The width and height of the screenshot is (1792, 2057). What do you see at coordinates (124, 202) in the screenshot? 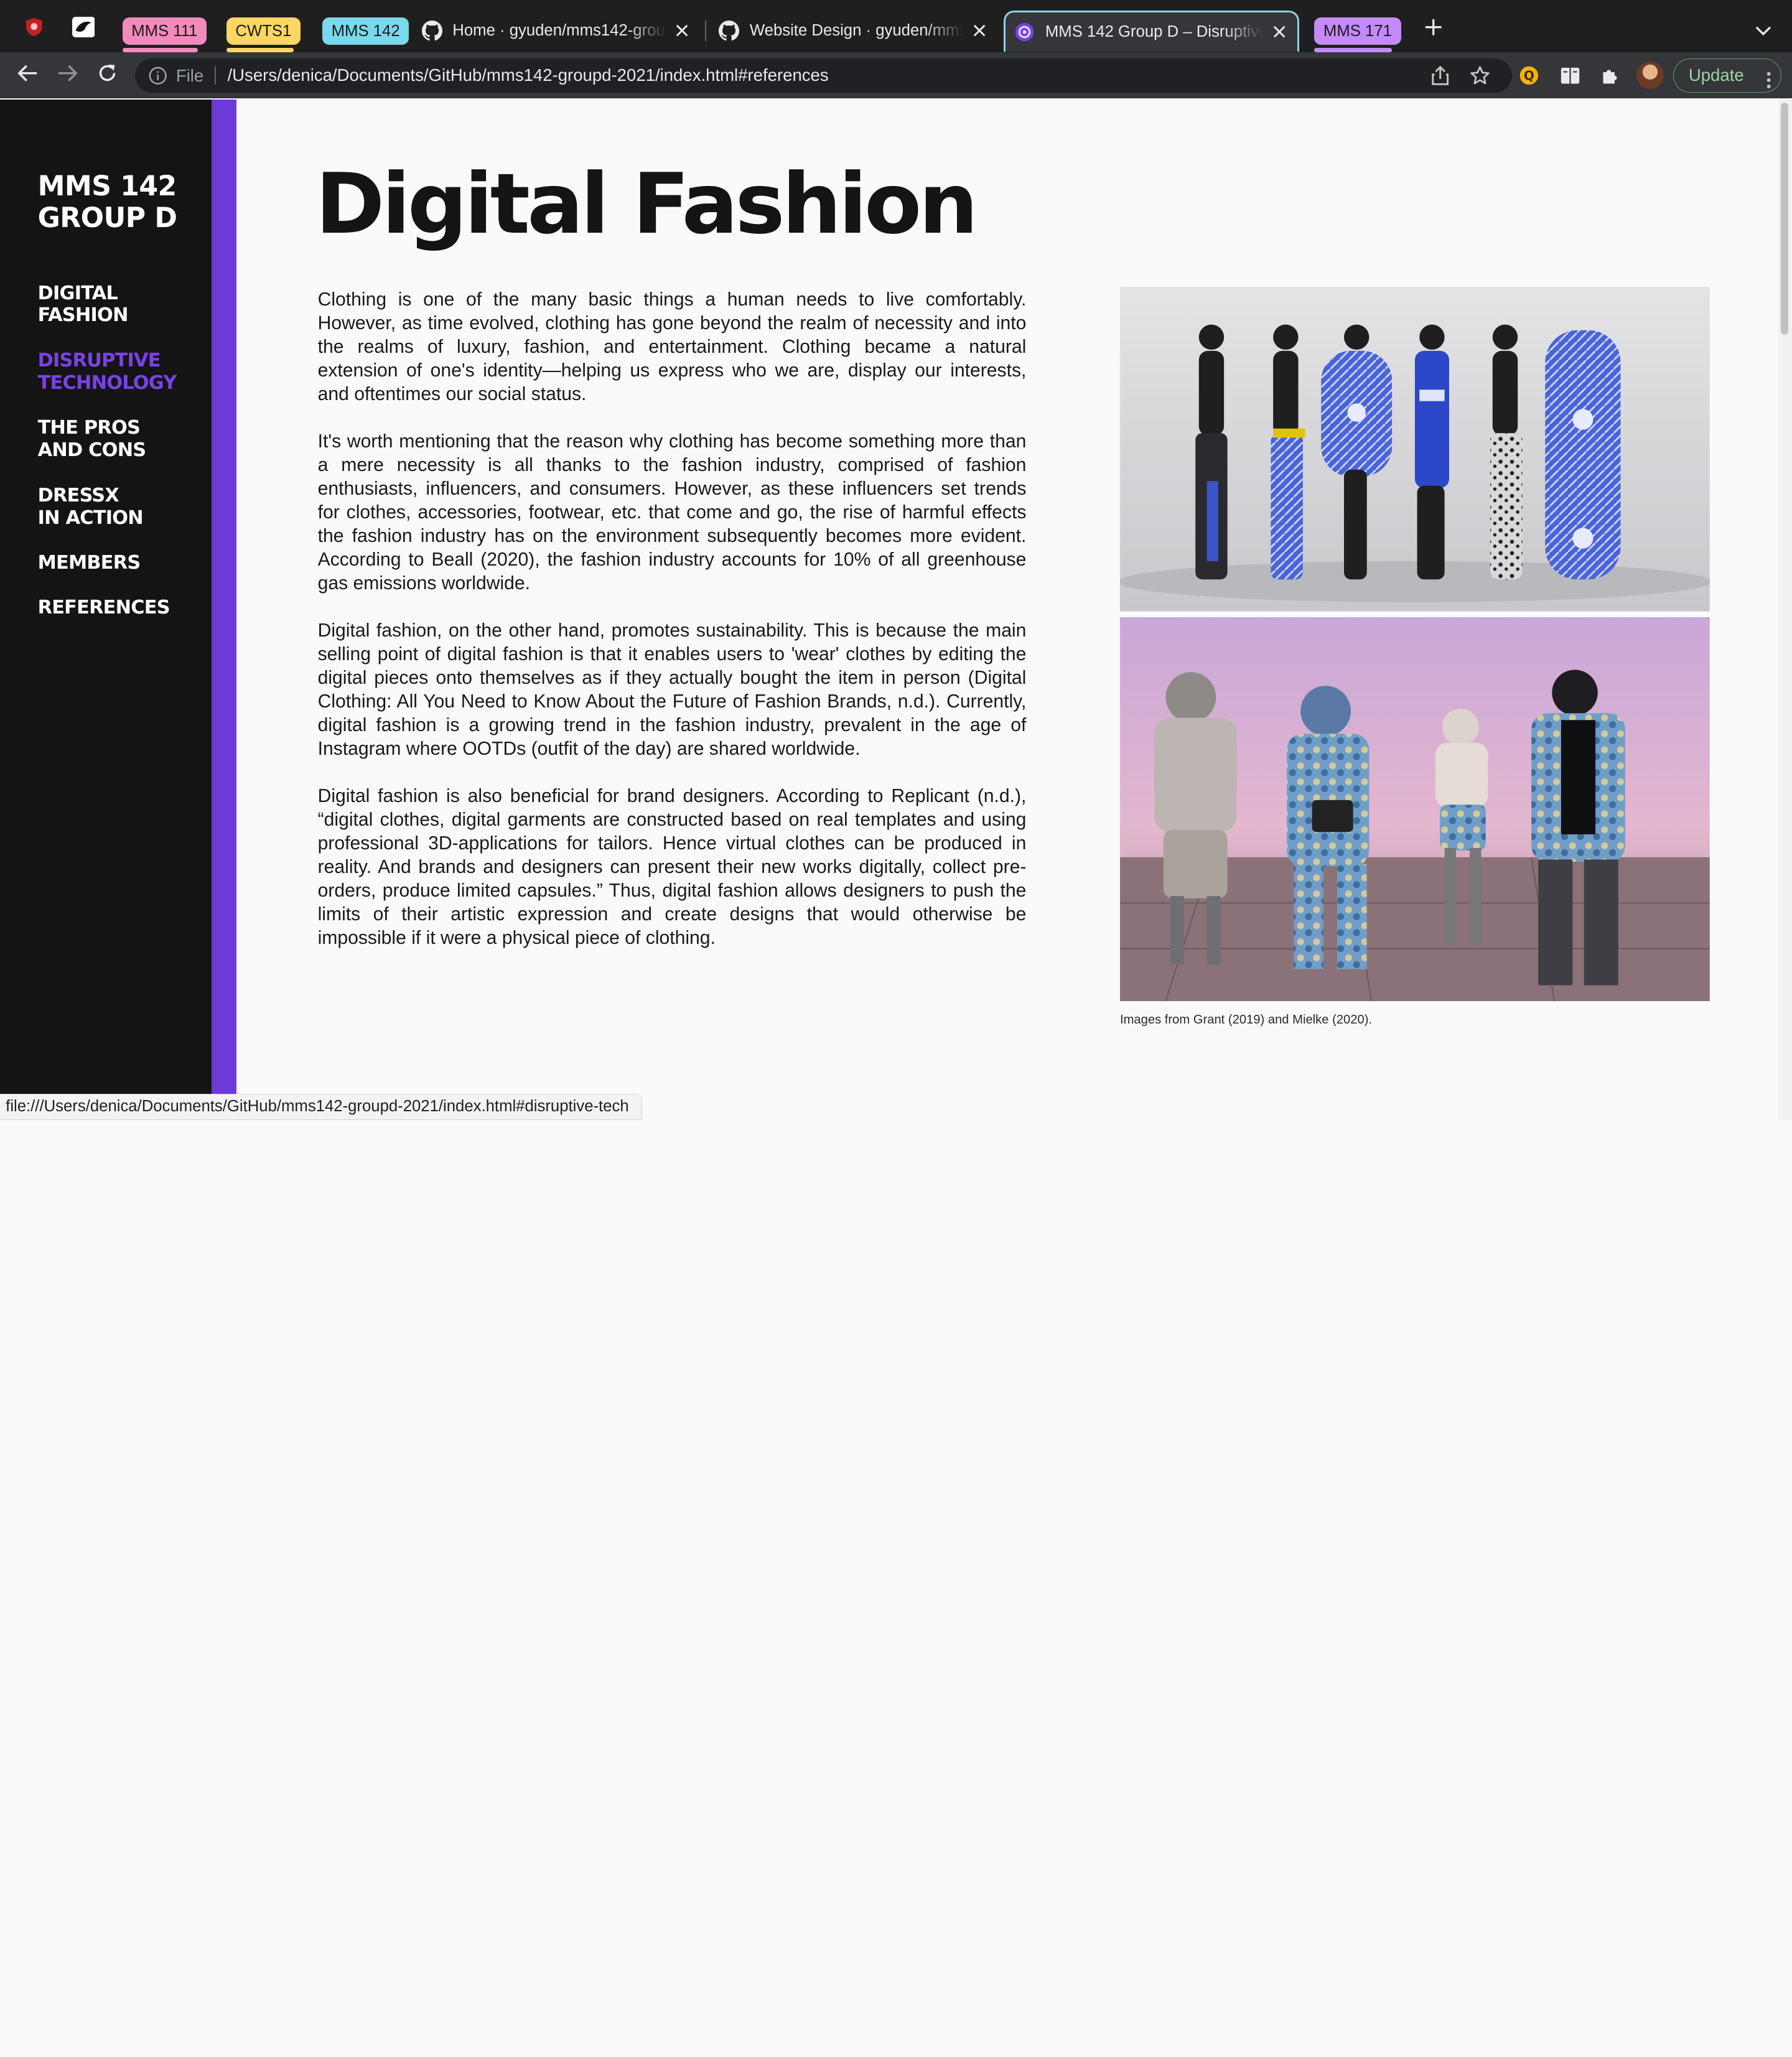
I see `site-brand: MMS 142 GROUP D` at bounding box center [124, 202].